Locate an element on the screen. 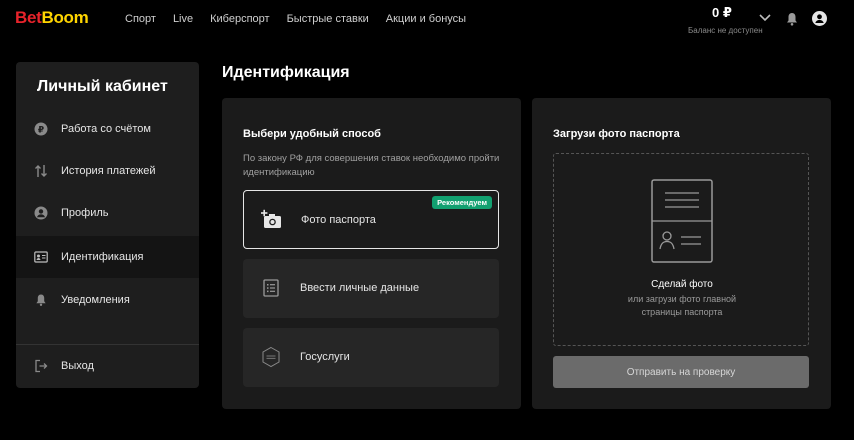  option-label: Госуслуги is located at coordinates (325, 357).